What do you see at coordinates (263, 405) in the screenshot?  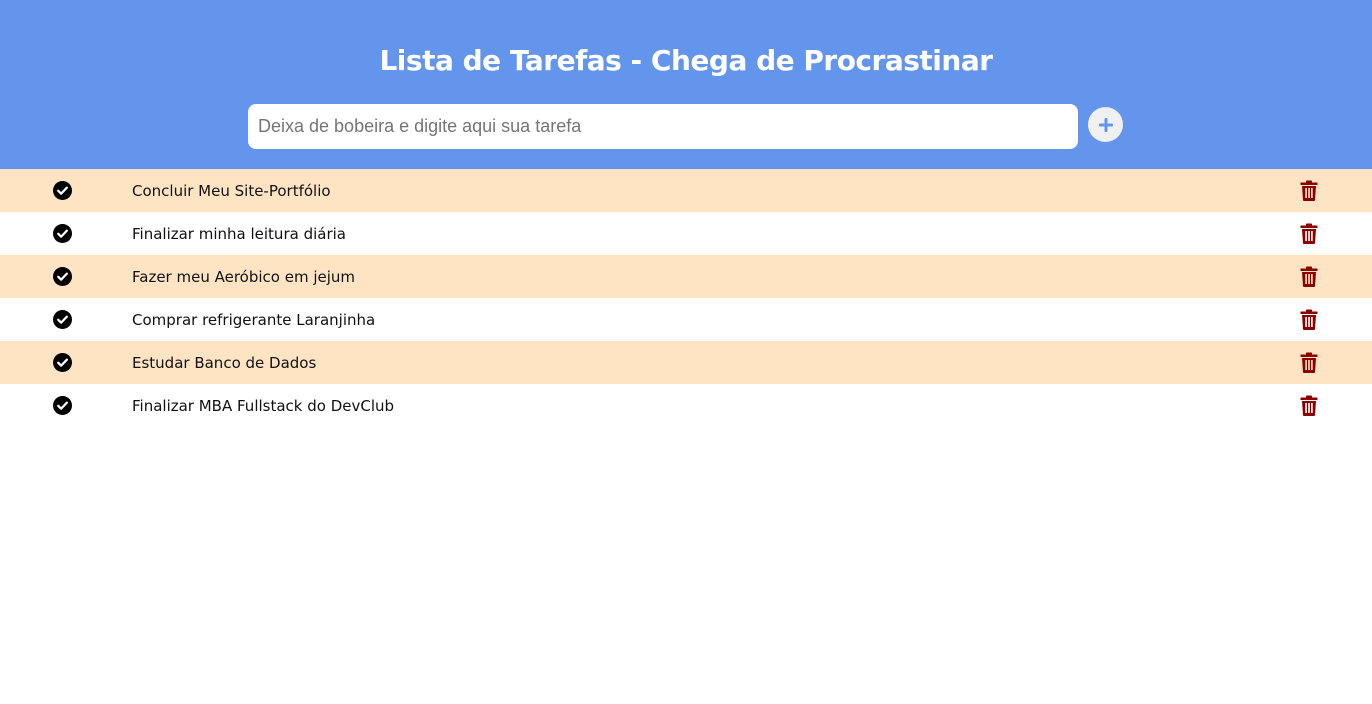 I see `task-text: Finalizar MBA Fullstack do DevClub` at bounding box center [263, 405].